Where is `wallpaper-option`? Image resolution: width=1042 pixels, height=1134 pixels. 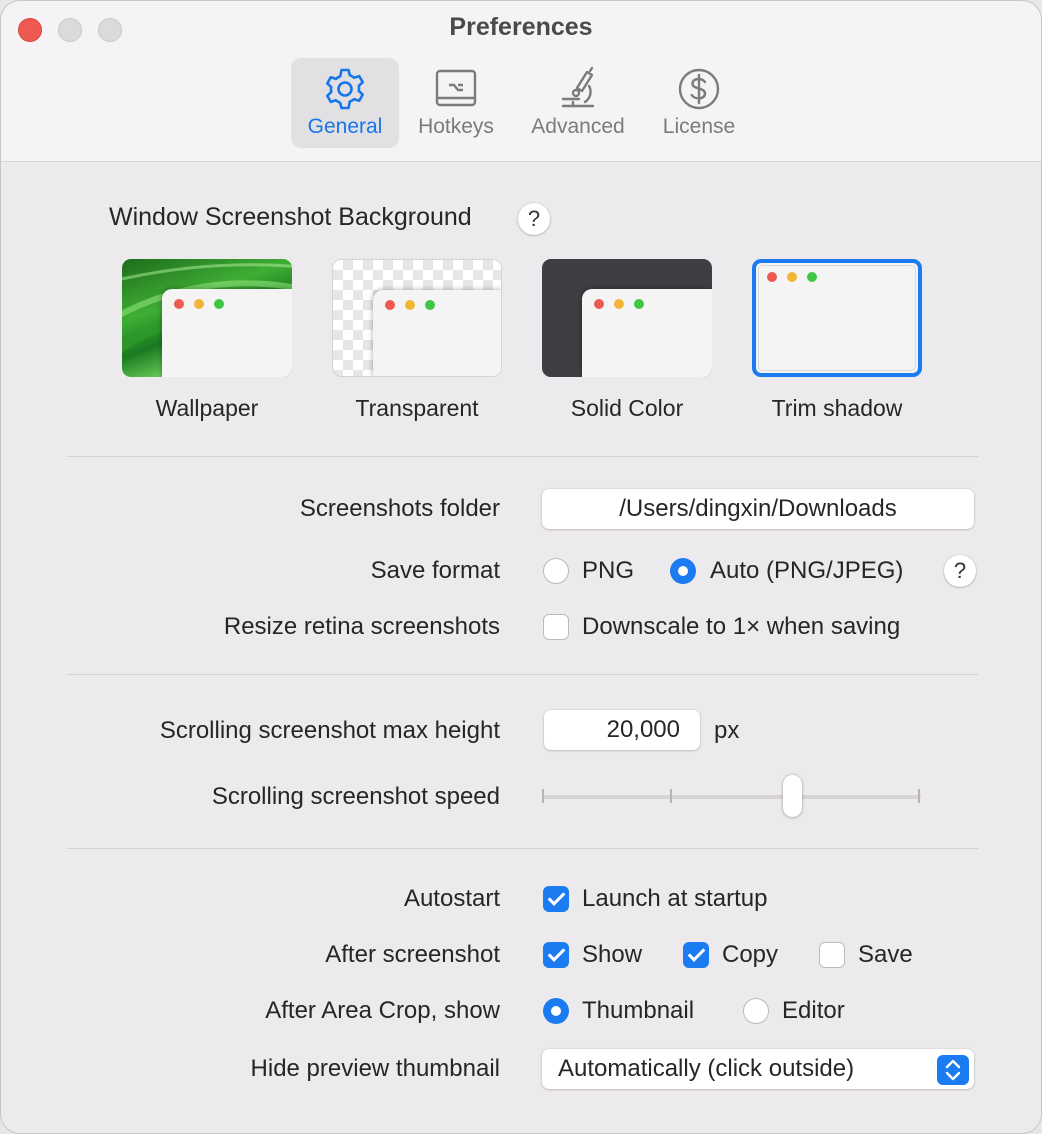 wallpaper-option is located at coordinates (207, 318).